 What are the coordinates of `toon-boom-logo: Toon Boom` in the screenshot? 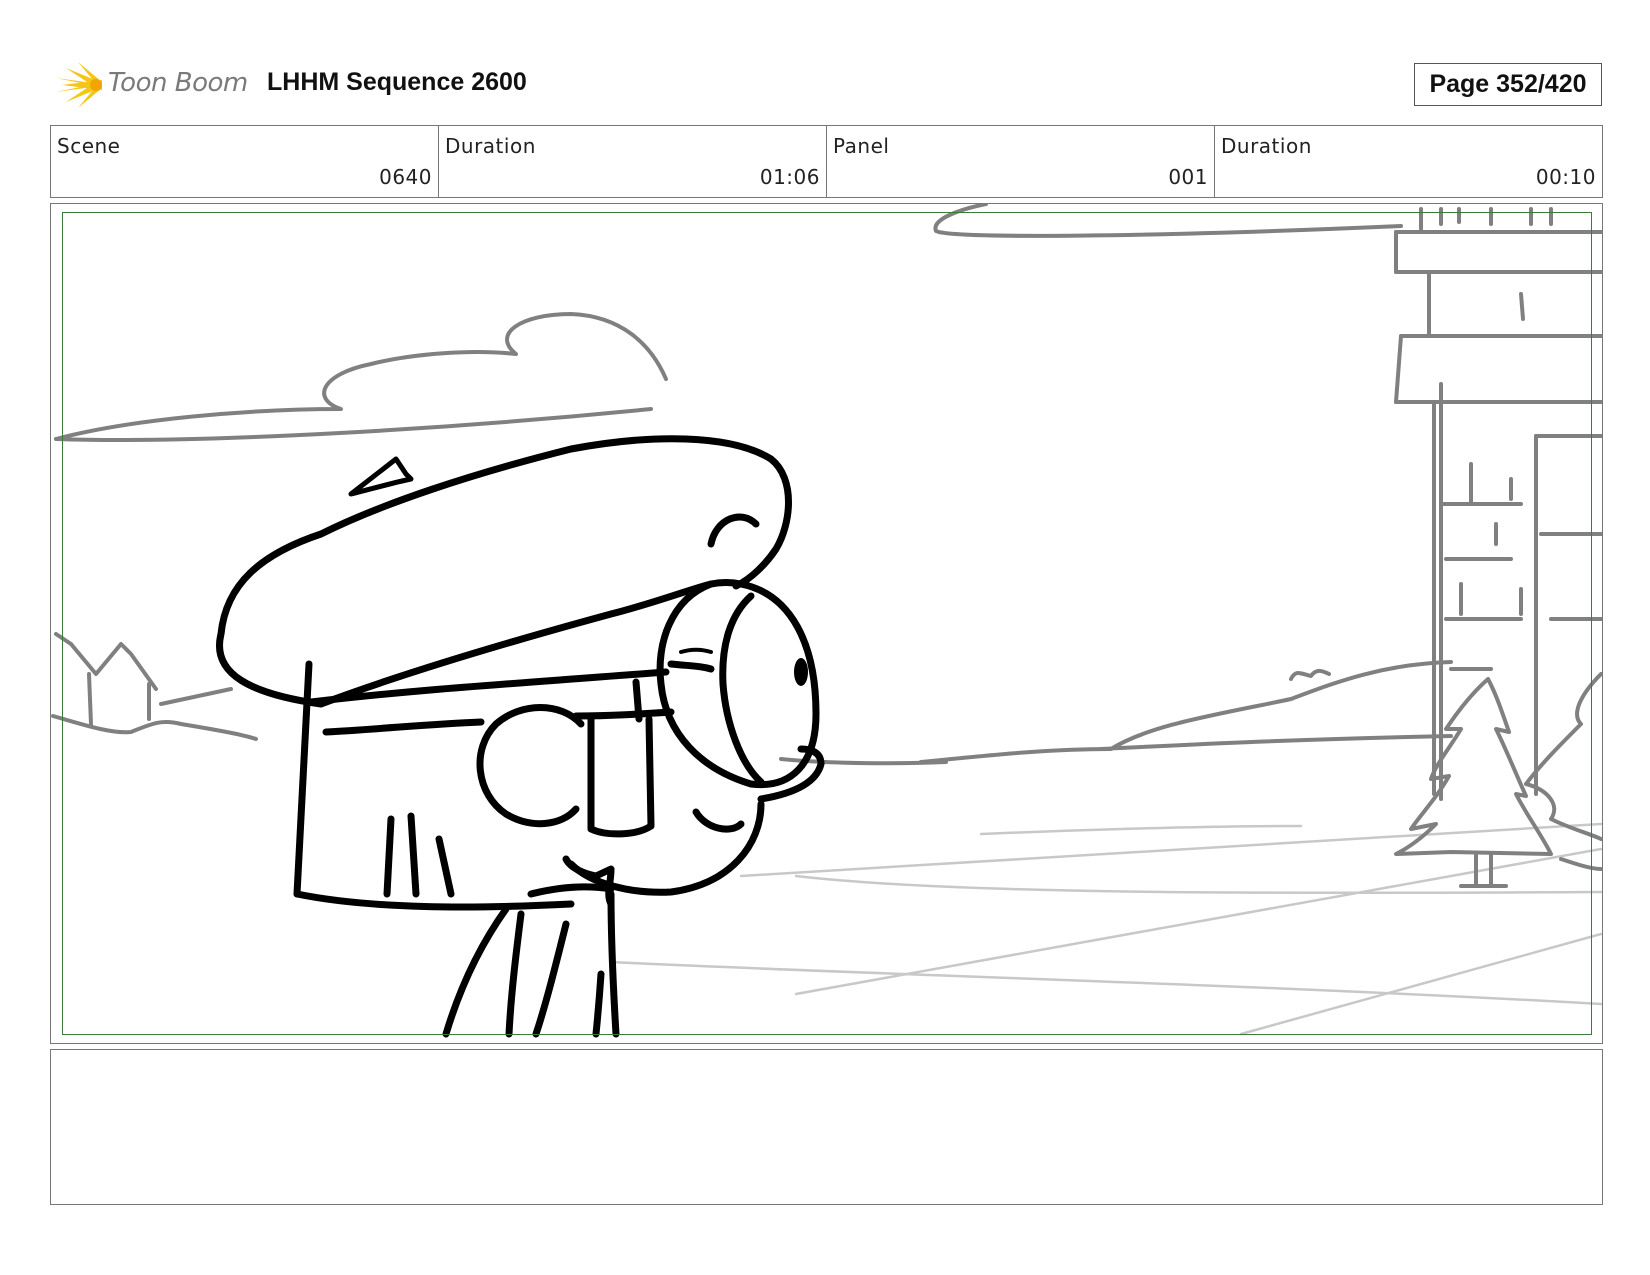 It's located at (152, 85).